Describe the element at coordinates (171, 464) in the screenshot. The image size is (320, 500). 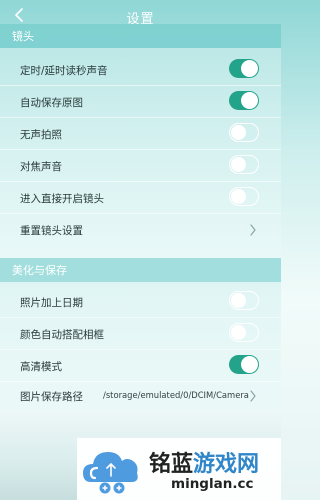
I see `watermark-title-part1: 铭蓝` at that location.